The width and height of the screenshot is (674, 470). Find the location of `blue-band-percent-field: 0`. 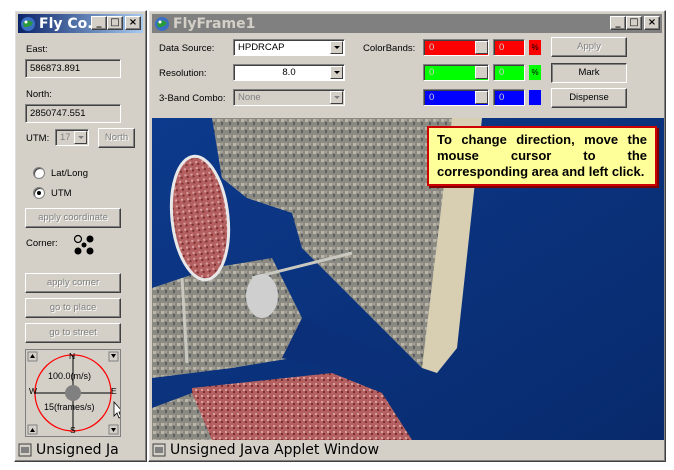

blue-band-percent-field: 0 is located at coordinates (509, 97).